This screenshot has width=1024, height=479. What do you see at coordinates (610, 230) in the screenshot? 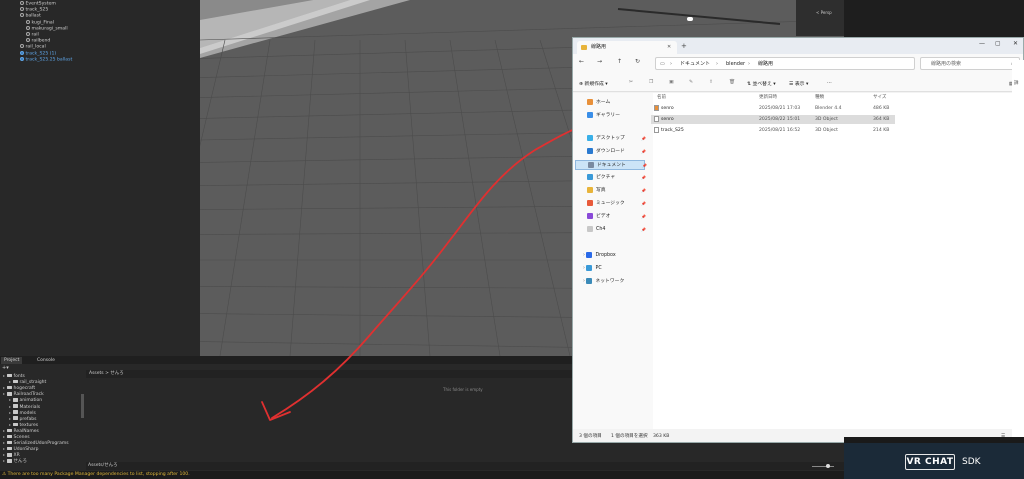
I see `nav-item: Ch4 📌` at bounding box center [610, 230].